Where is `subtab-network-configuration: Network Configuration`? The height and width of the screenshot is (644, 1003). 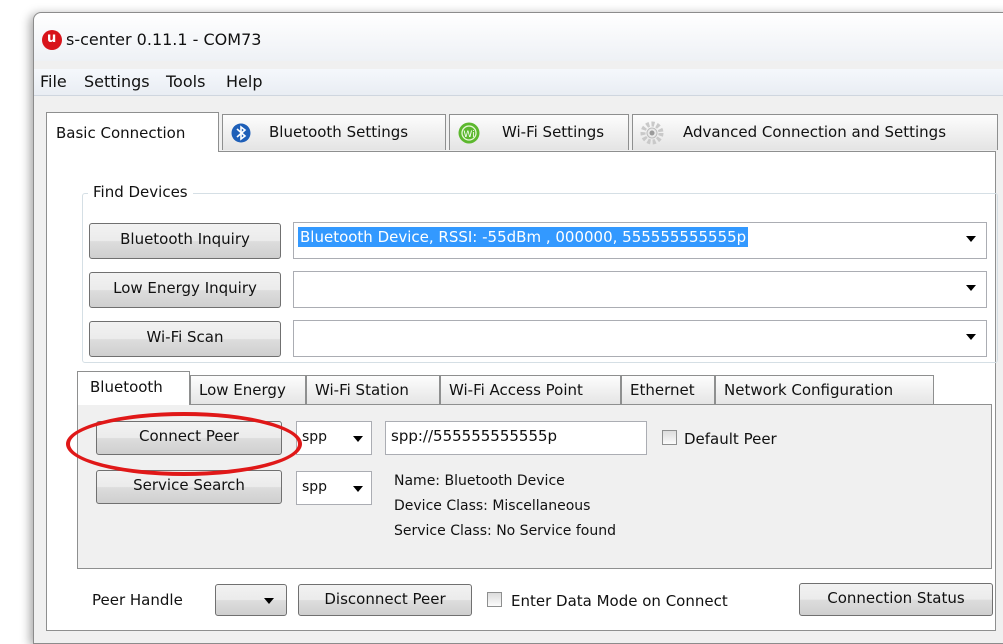 subtab-network-configuration: Network Configuration is located at coordinates (824, 389).